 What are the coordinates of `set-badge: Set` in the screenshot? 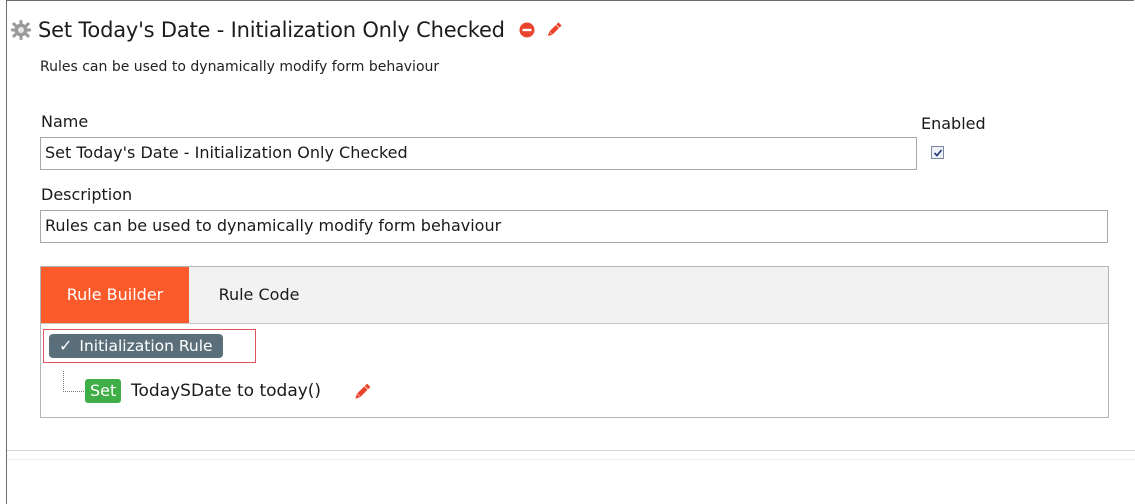 It's located at (103, 391).